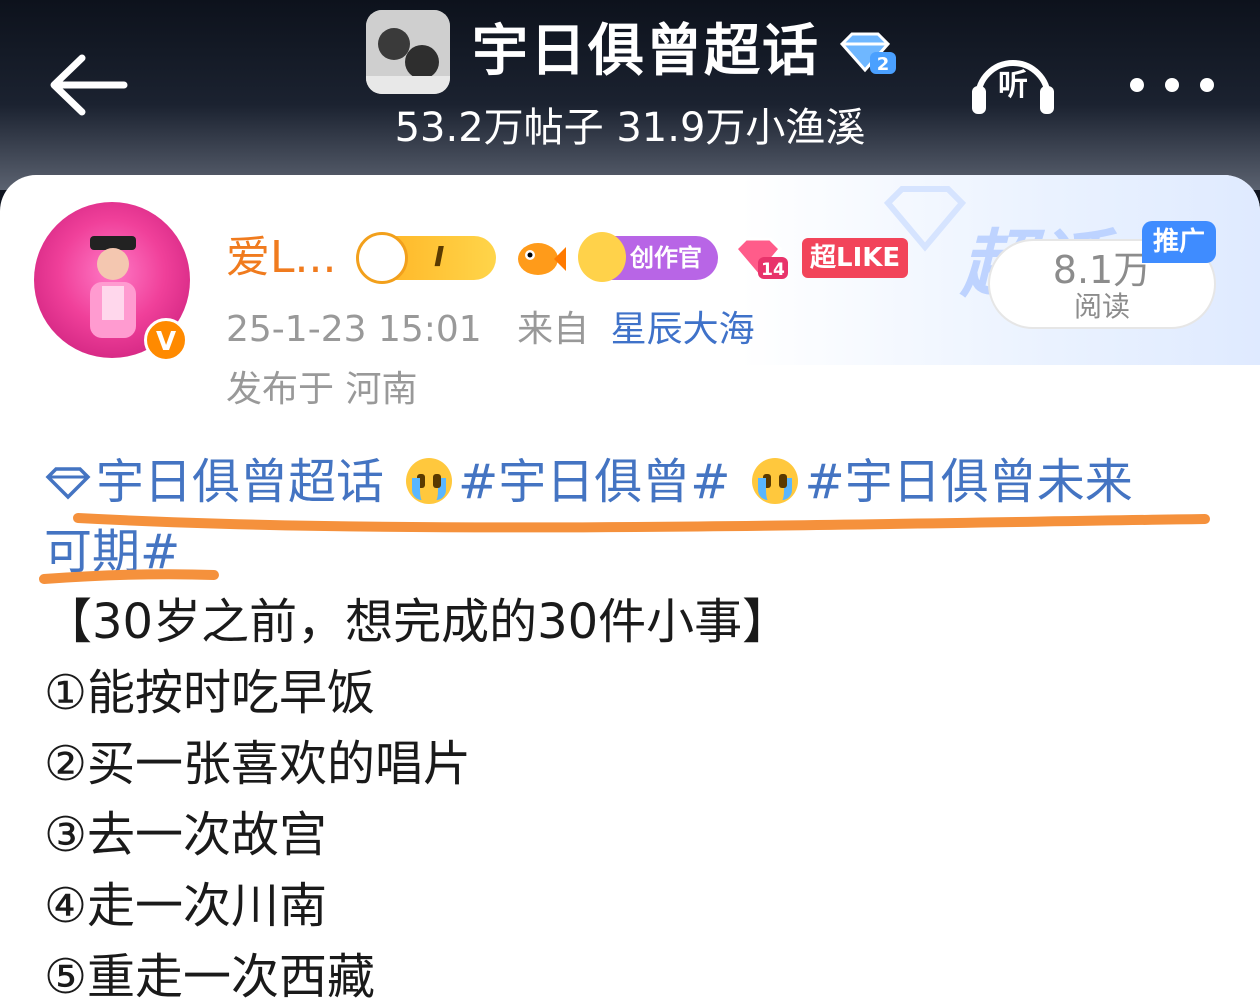  I want to click on orange-underline-annotation, so click(624, 548).